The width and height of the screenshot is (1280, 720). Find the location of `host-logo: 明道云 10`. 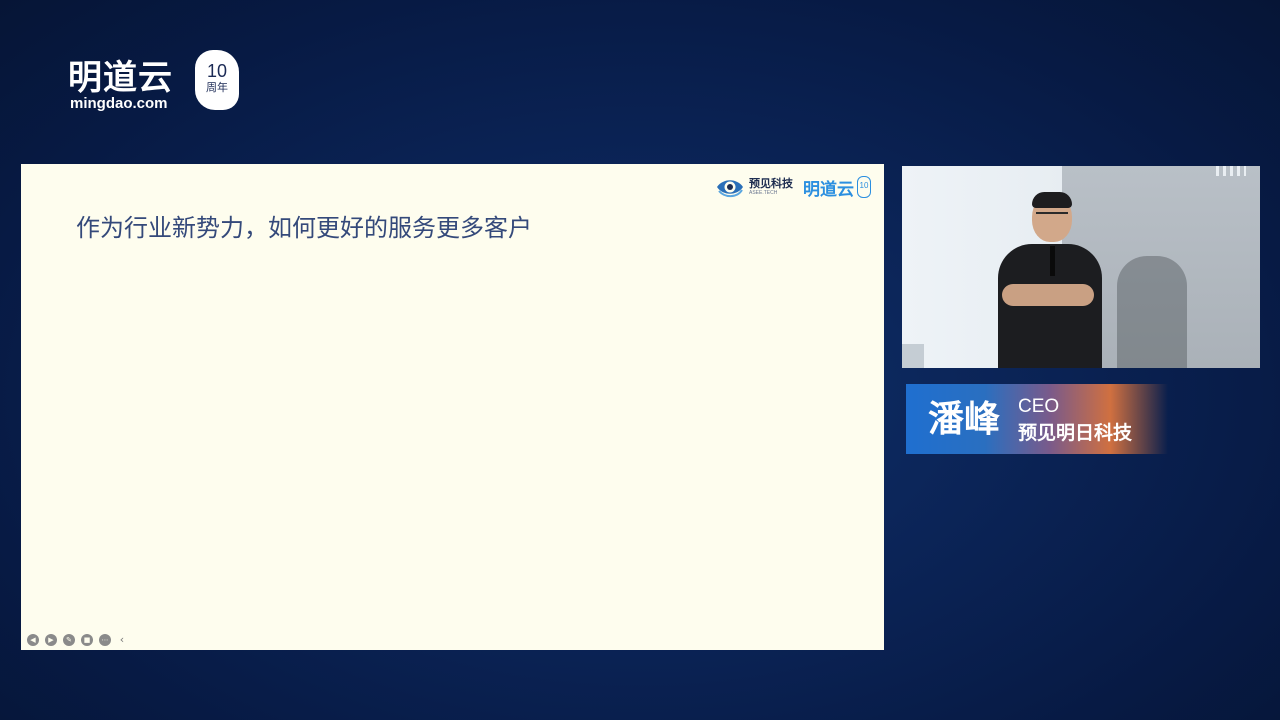

host-logo: 明道云 10 is located at coordinates (837, 187).